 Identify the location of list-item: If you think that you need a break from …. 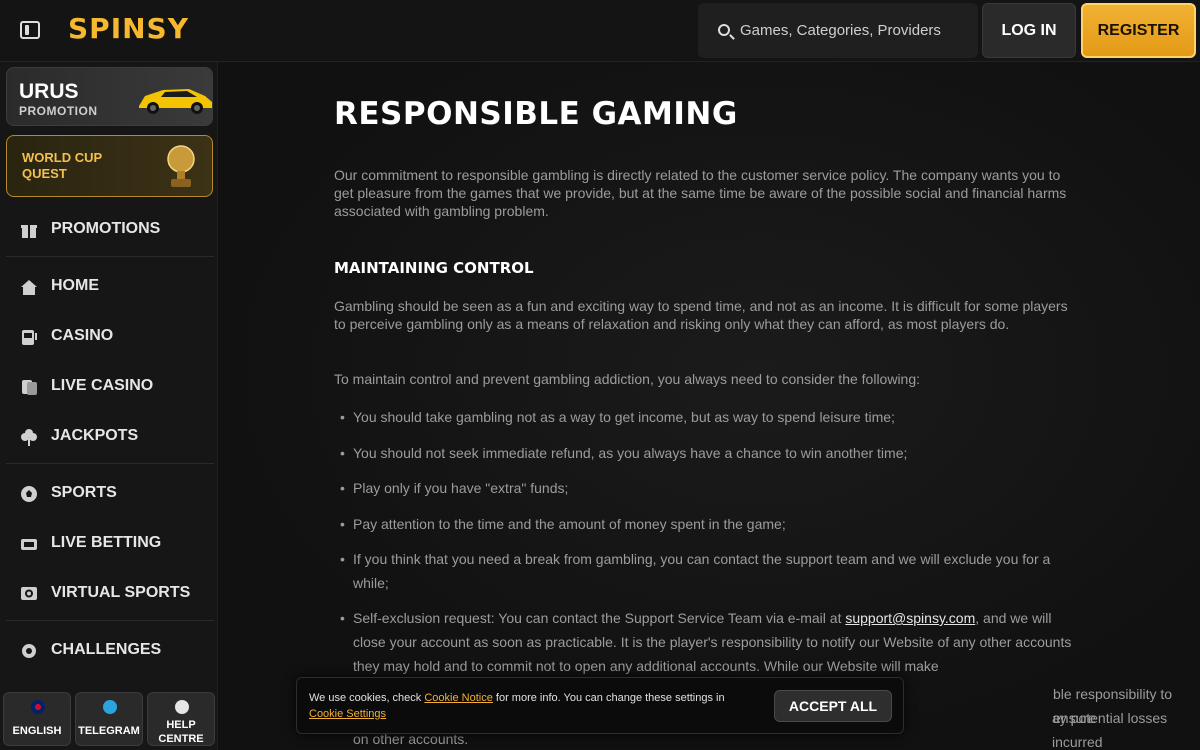
(709, 571).